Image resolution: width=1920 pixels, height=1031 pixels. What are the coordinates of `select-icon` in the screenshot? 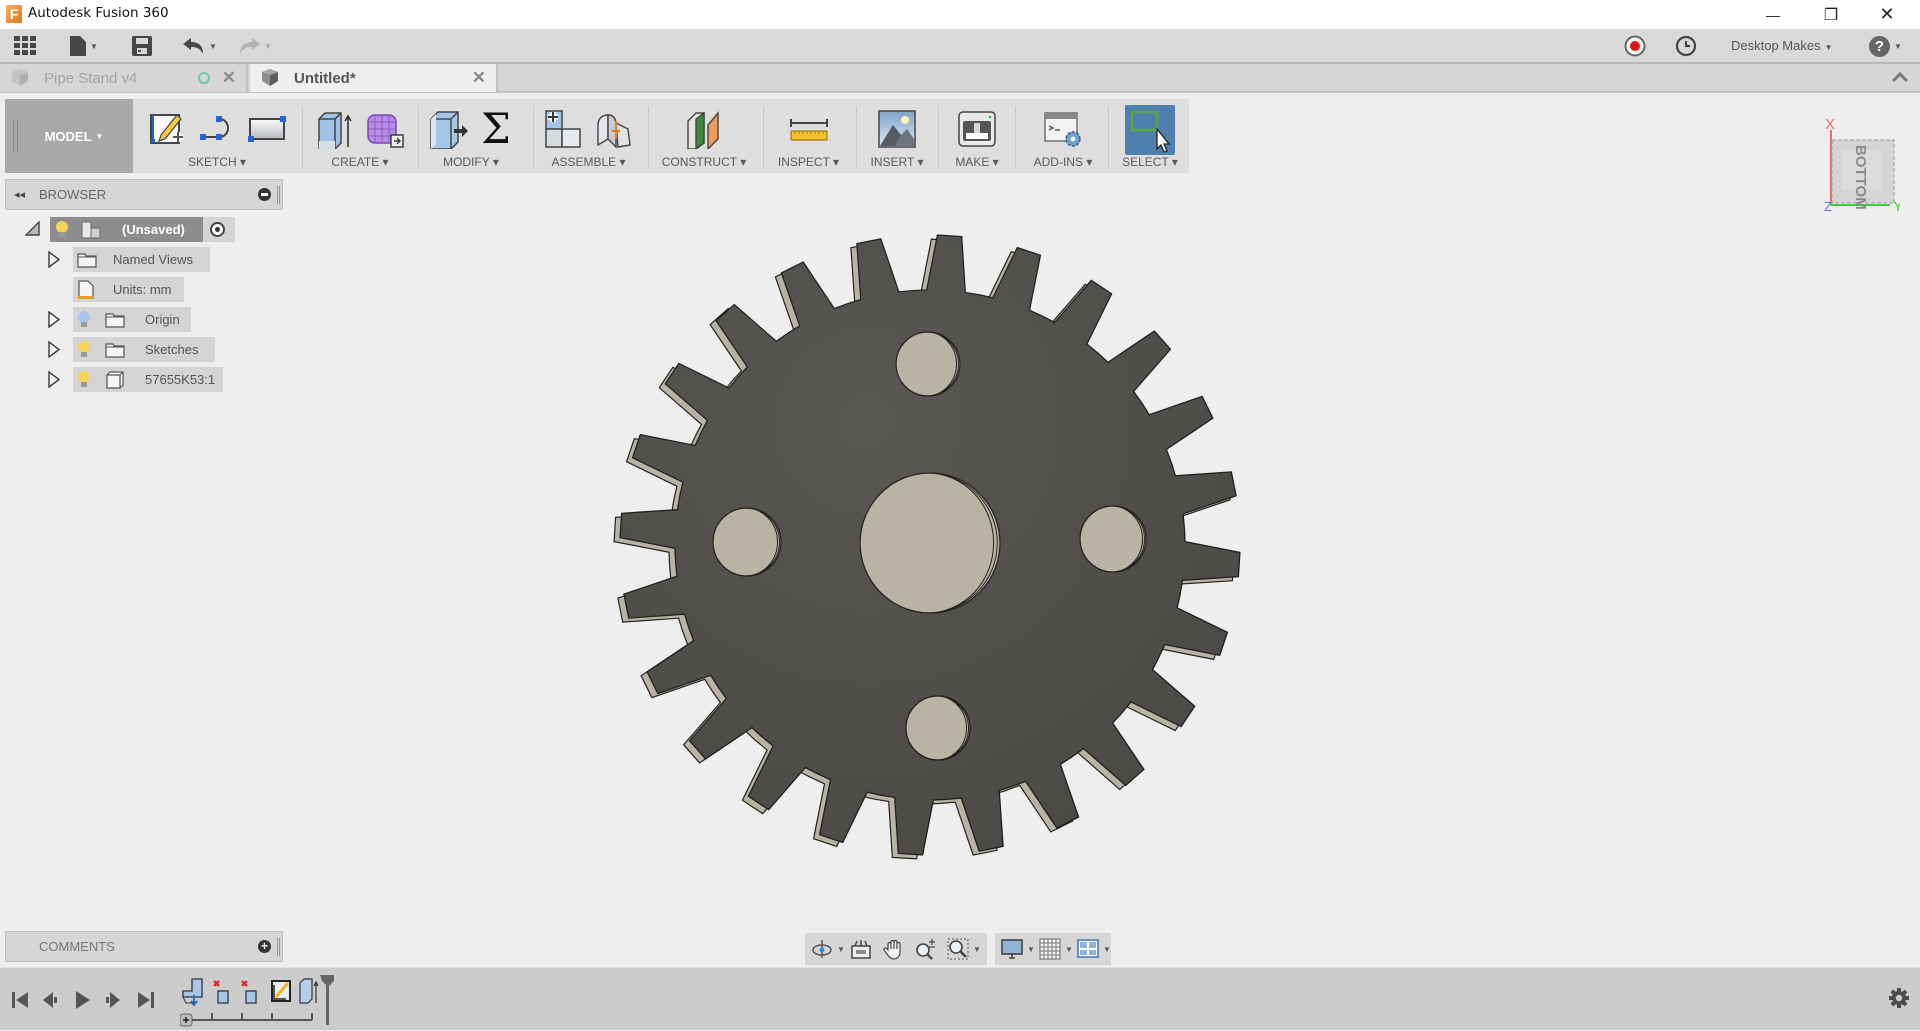 It's located at (1150, 130).